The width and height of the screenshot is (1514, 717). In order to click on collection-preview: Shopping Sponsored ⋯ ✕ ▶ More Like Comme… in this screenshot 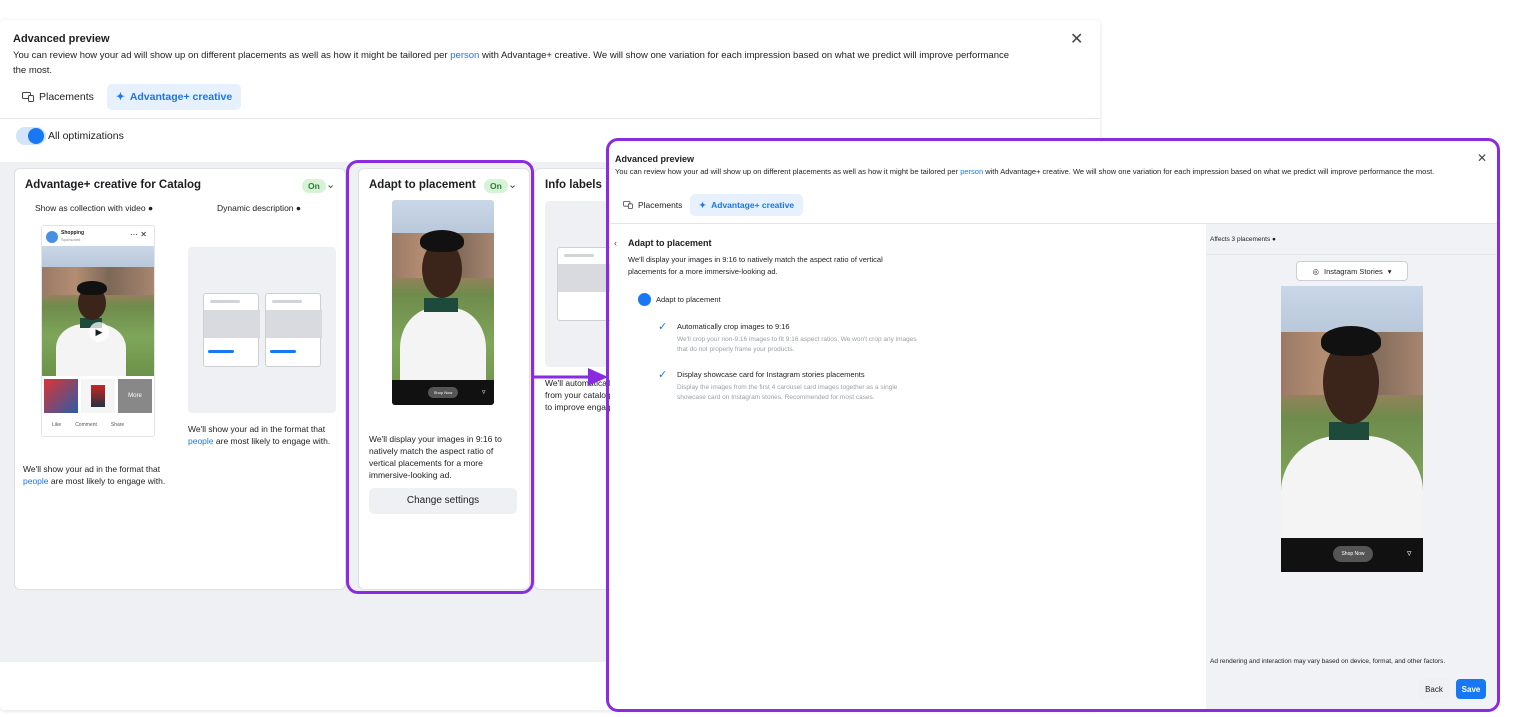, I will do `click(98, 331)`.